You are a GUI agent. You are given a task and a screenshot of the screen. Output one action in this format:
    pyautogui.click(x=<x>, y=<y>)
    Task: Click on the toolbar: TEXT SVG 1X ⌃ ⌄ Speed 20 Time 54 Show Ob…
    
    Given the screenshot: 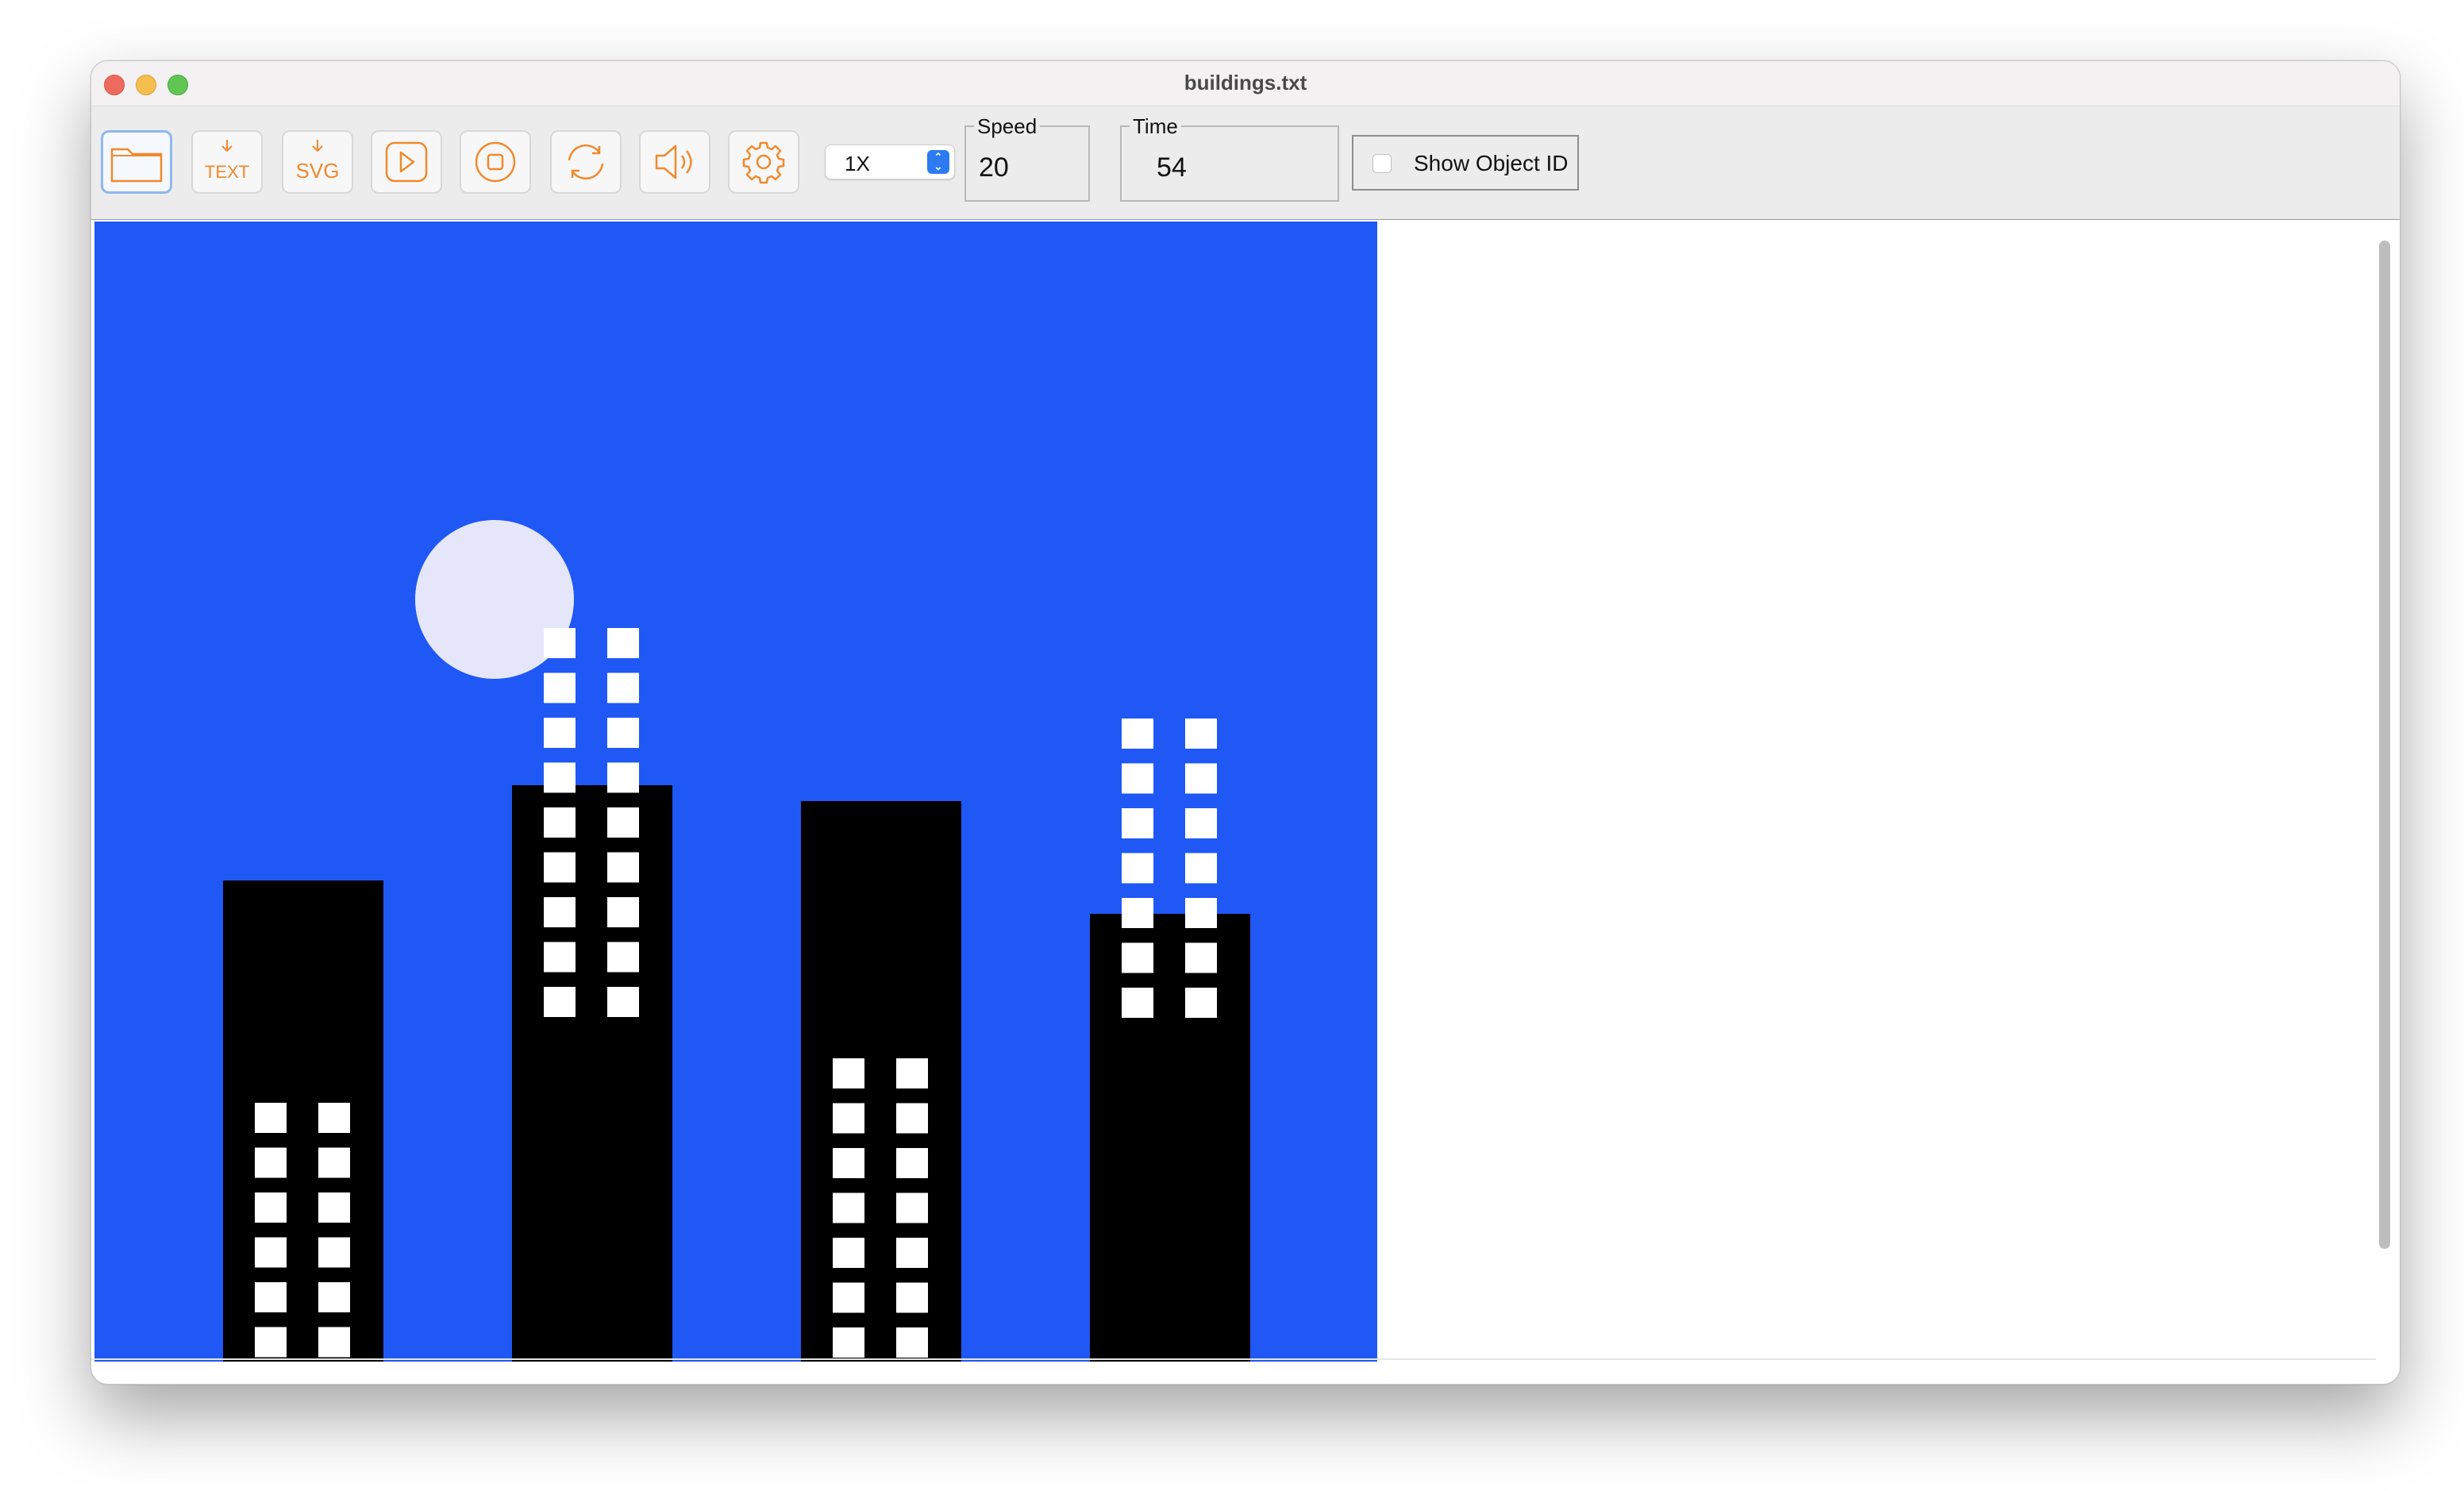 What is the action you would take?
    pyautogui.click(x=1245, y=164)
    